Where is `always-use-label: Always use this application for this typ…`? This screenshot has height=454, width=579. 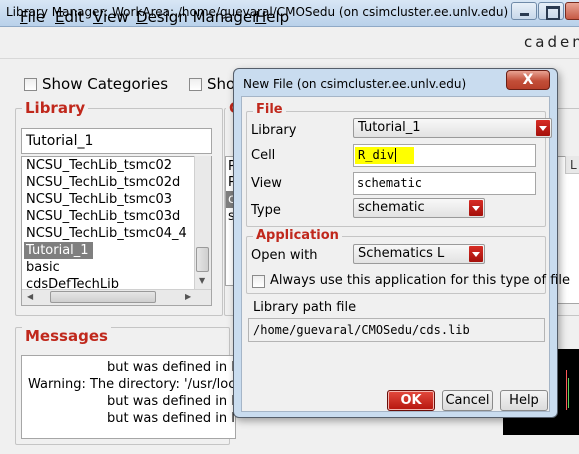 always-use-label: Always use this application for this typ… is located at coordinates (420, 280).